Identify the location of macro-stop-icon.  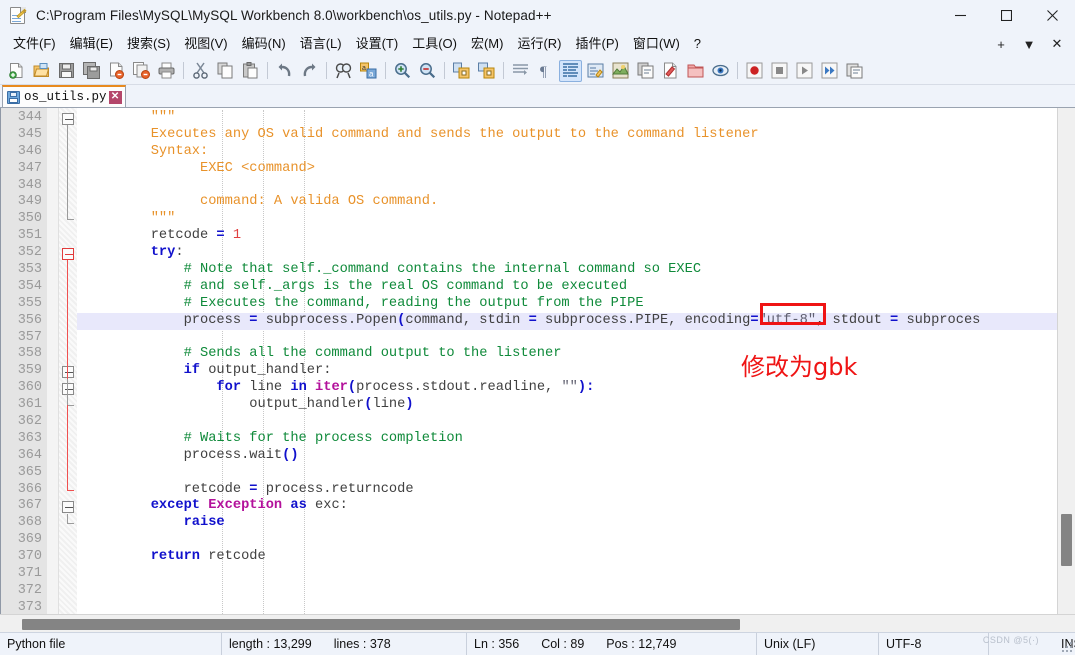
(779, 71).